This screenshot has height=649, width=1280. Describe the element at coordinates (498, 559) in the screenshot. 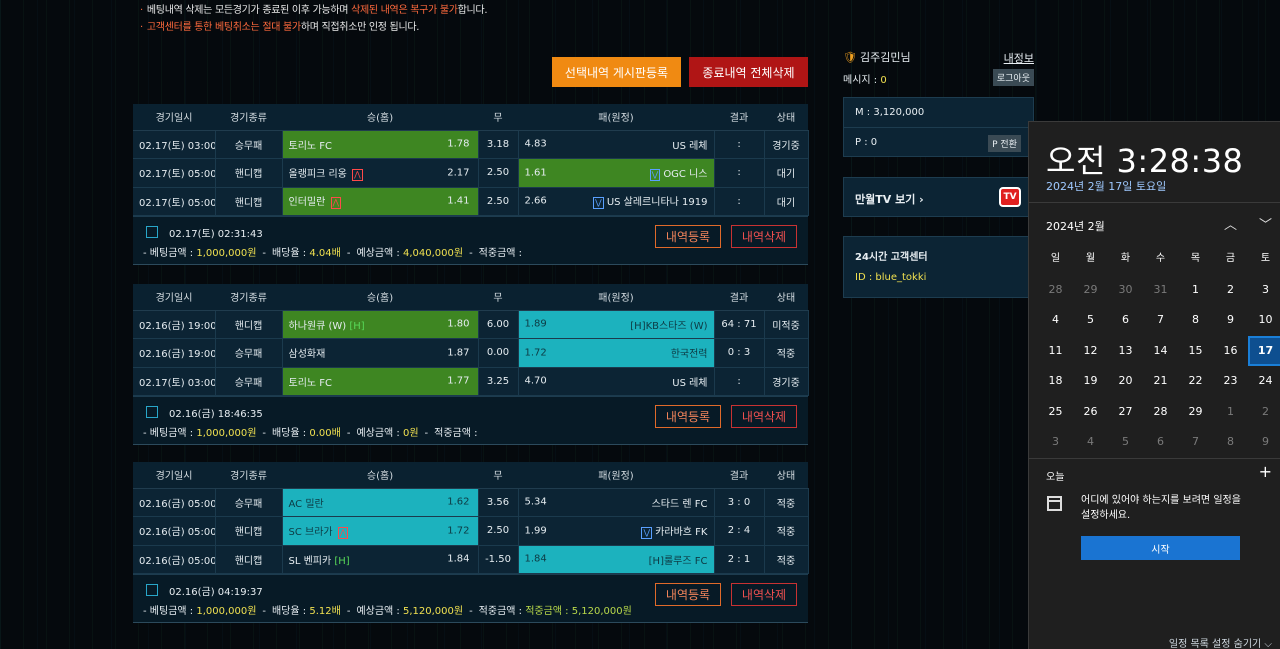

I see `draw-odds: -1.50` at that location.